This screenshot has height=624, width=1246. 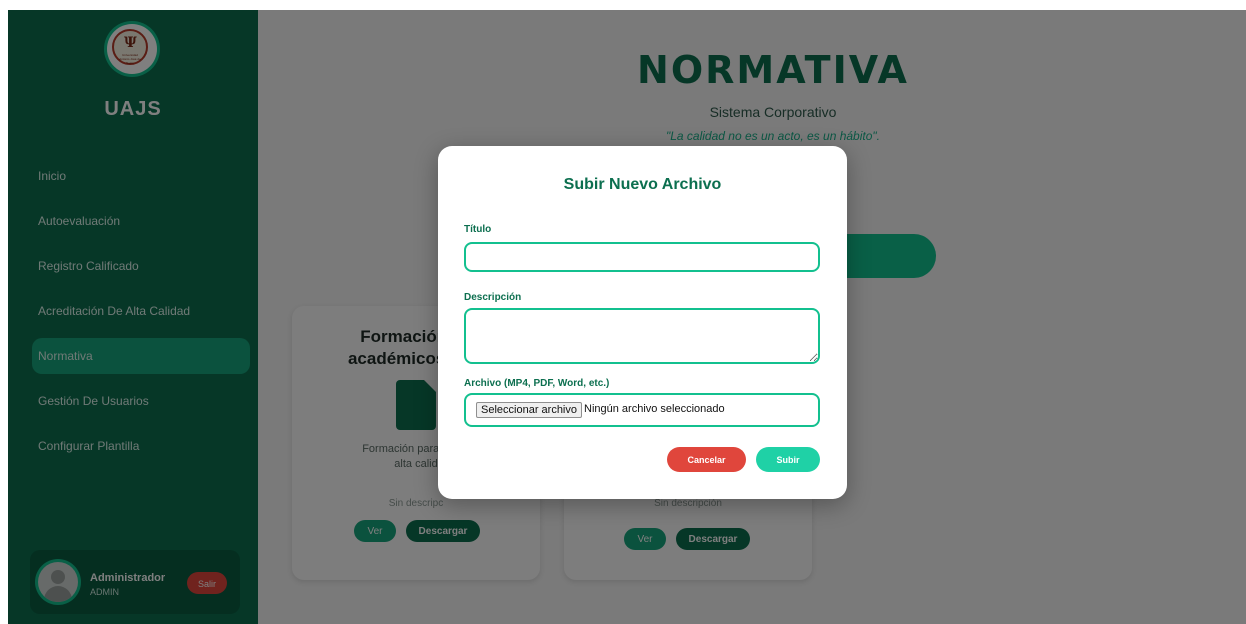 I want to click on select-file-button: Seleccionar archivo, so click(x=529, y=410).